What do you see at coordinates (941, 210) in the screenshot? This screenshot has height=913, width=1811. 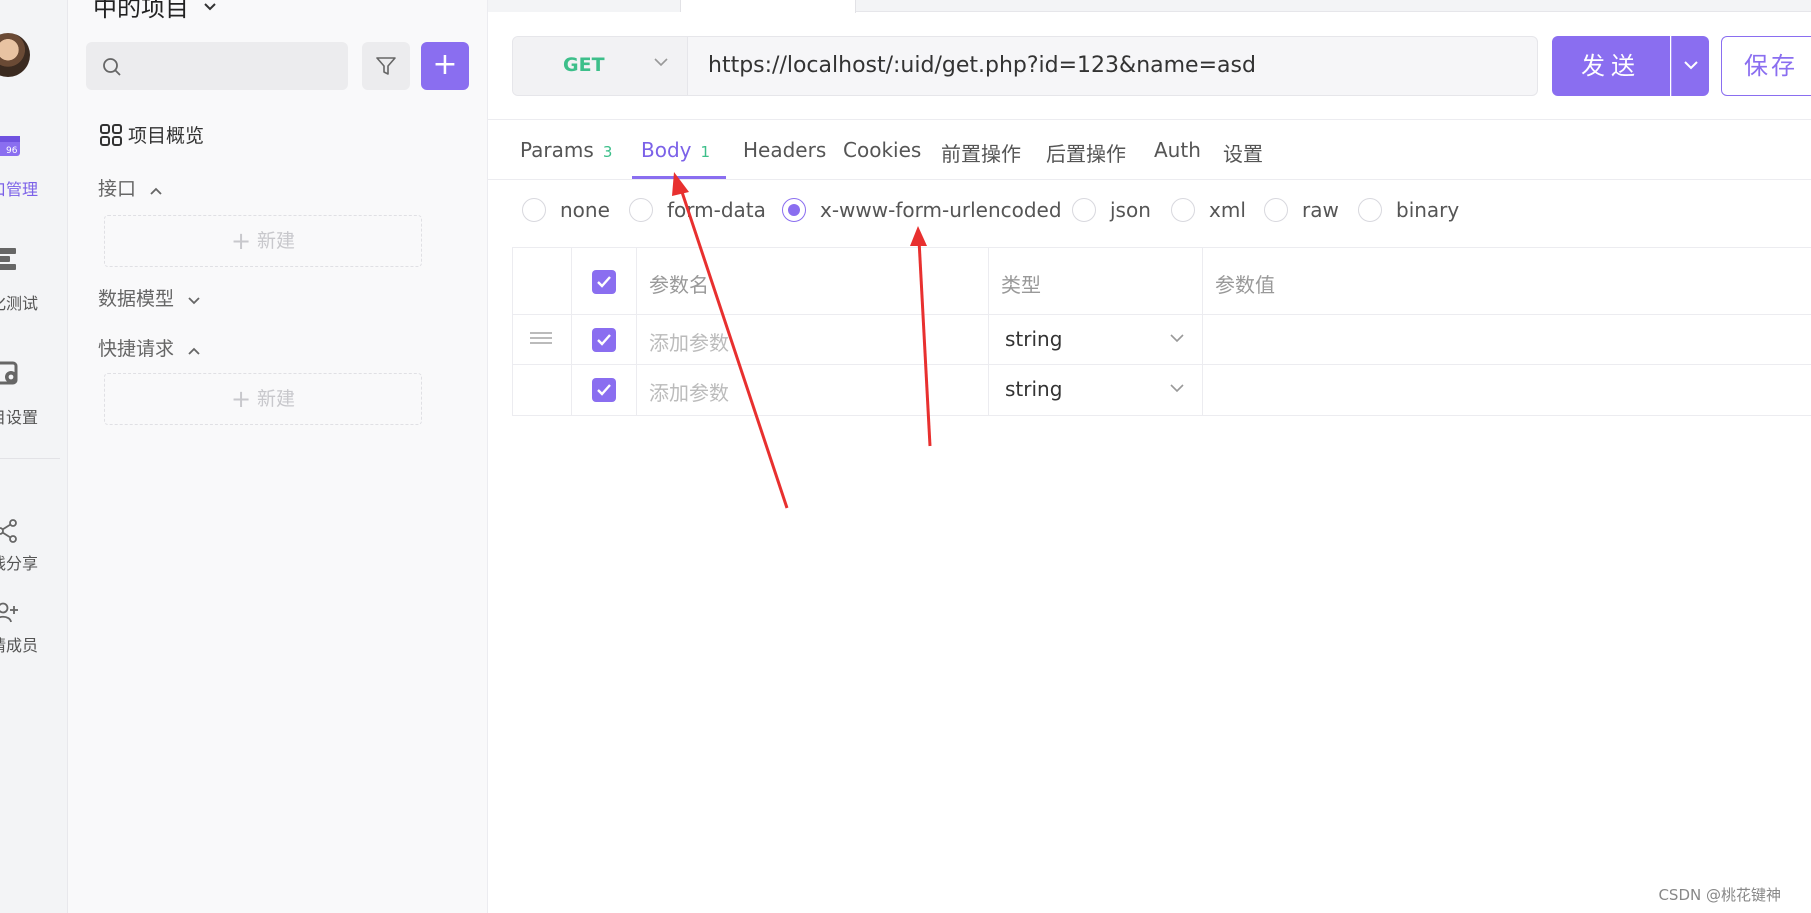 I see `body-type-urlencoded-label: x-www-form-urlencoded` at bounding box center [941, 210].